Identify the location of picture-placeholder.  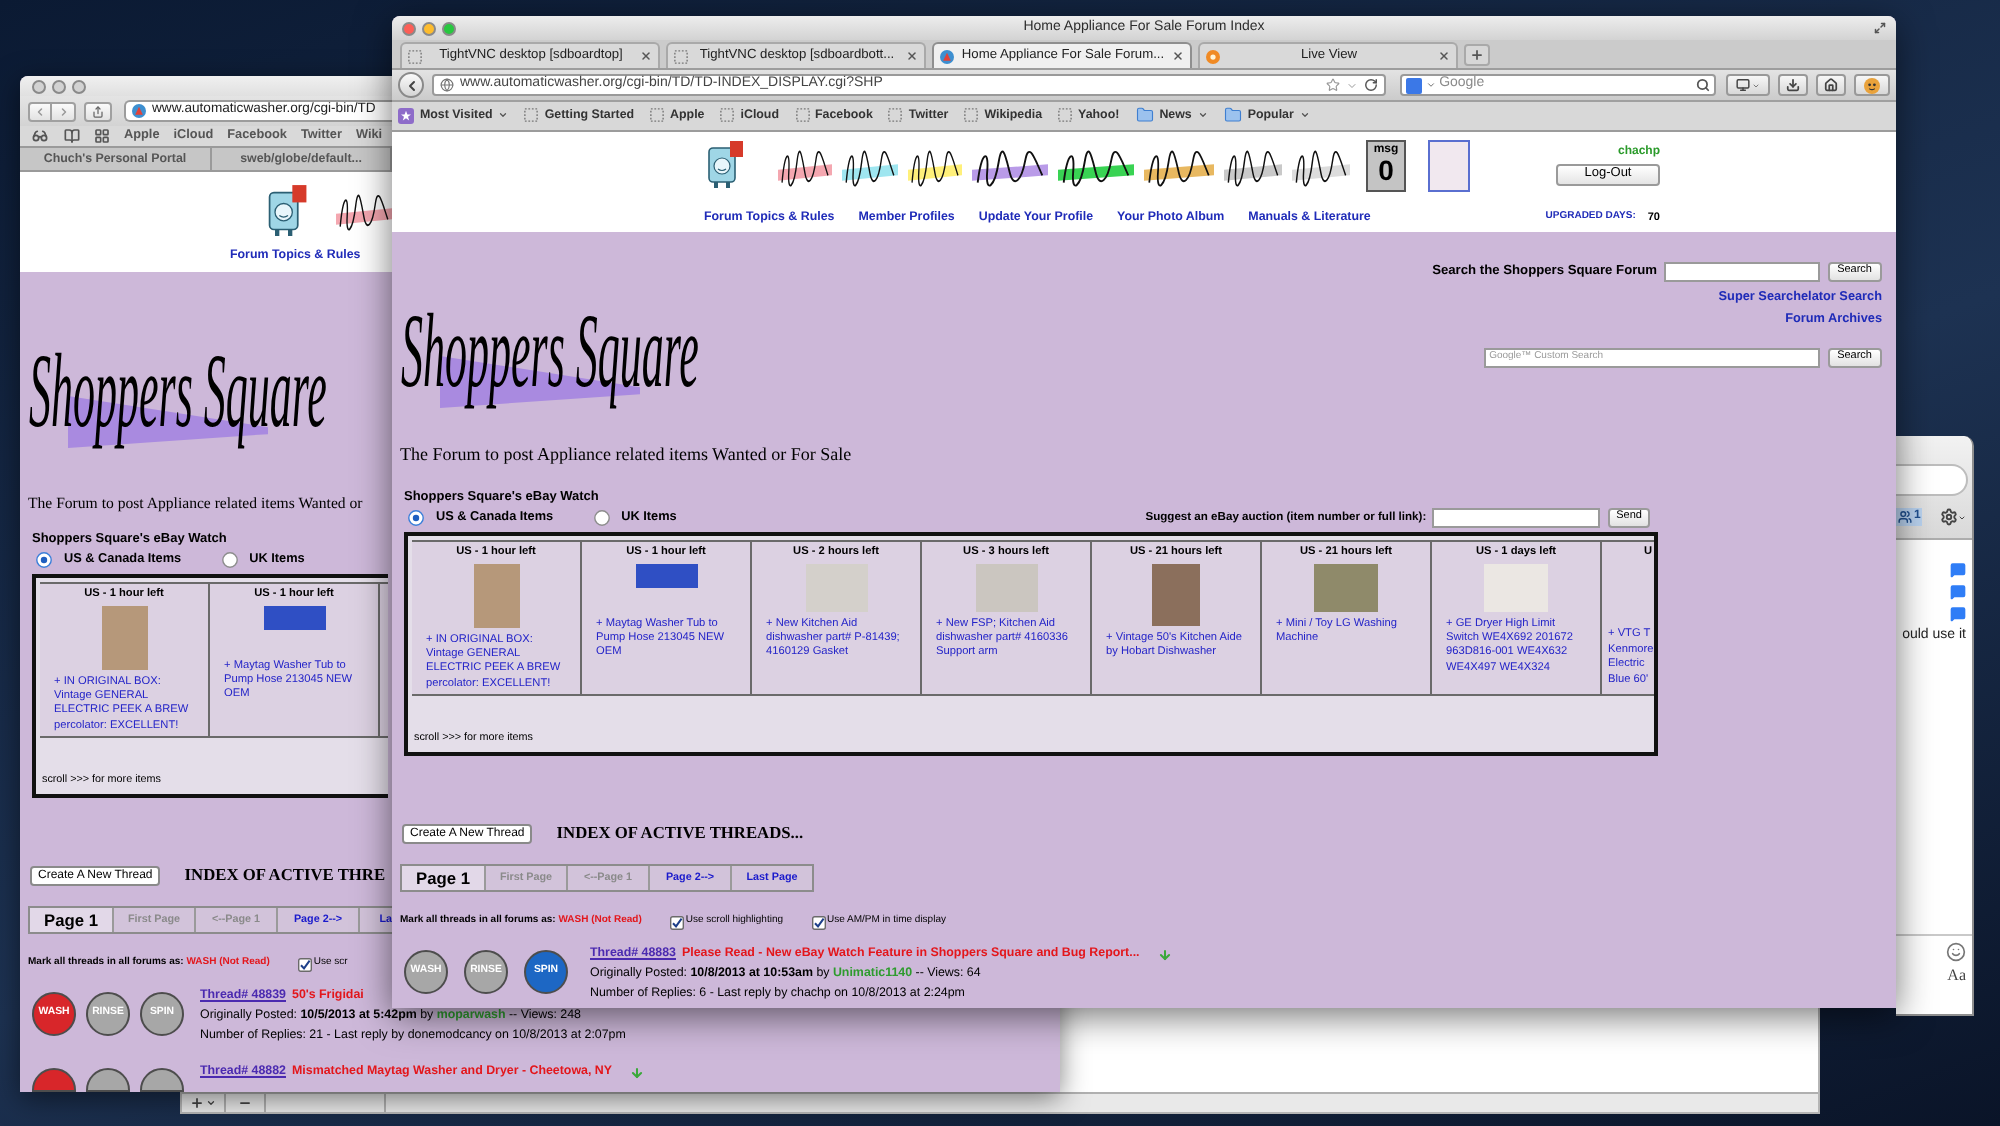
(1449, 166).